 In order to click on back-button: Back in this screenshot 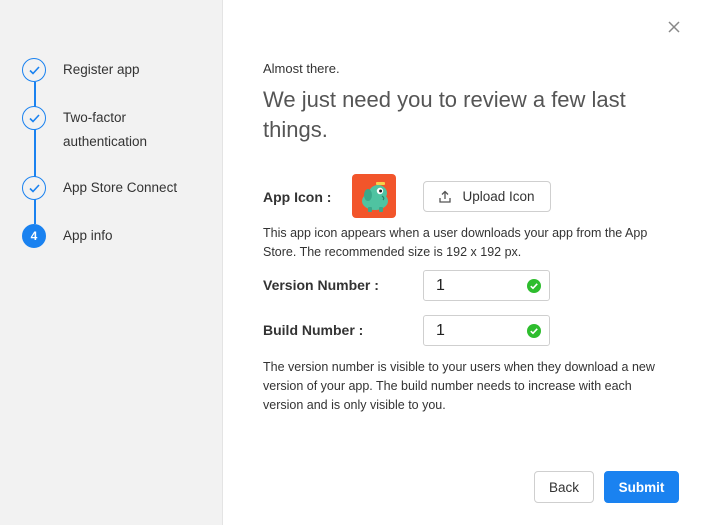, I will do `click(564, 487)`.